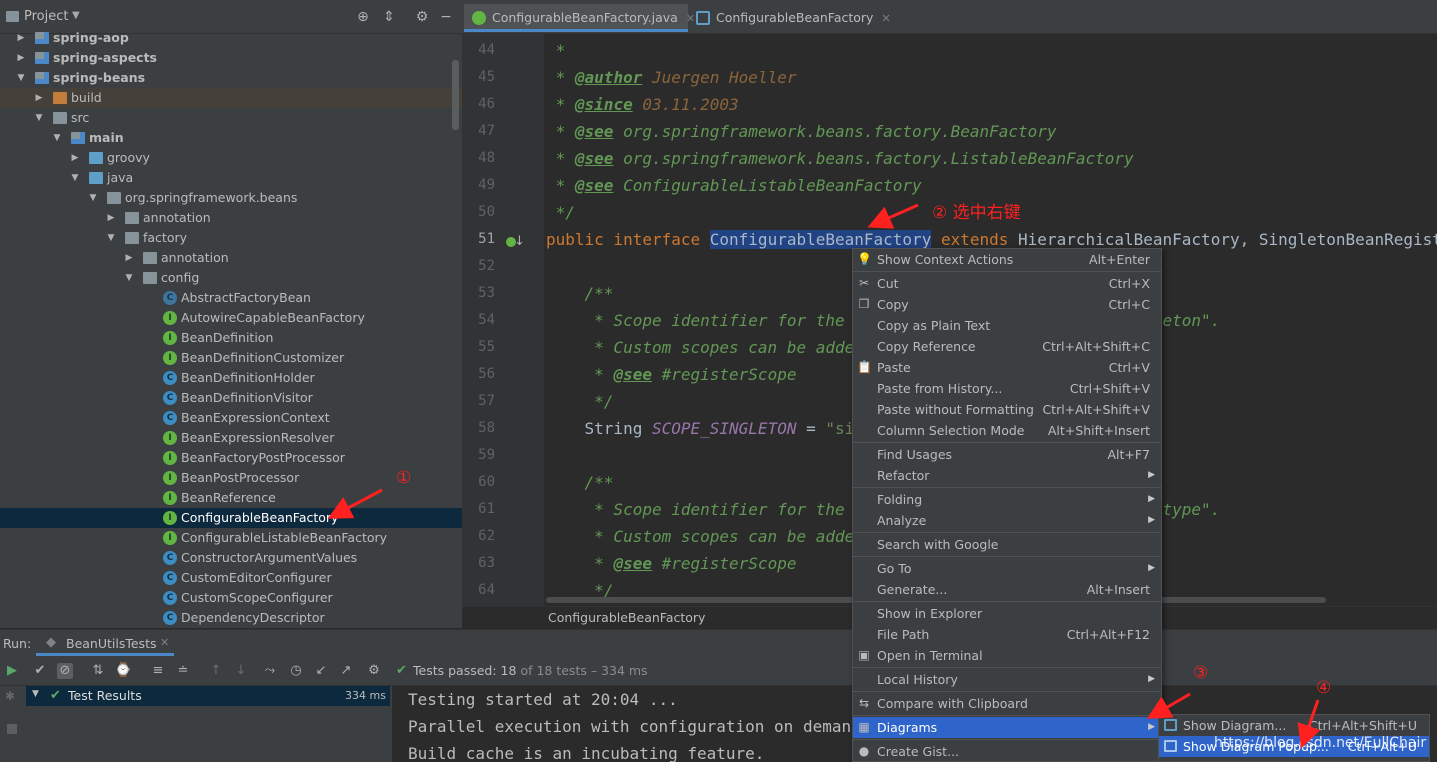 The width and height of the screenshot is (1437, 762). I want to click on menu-item-go-to: Go To ▶, so click(1007, 568).